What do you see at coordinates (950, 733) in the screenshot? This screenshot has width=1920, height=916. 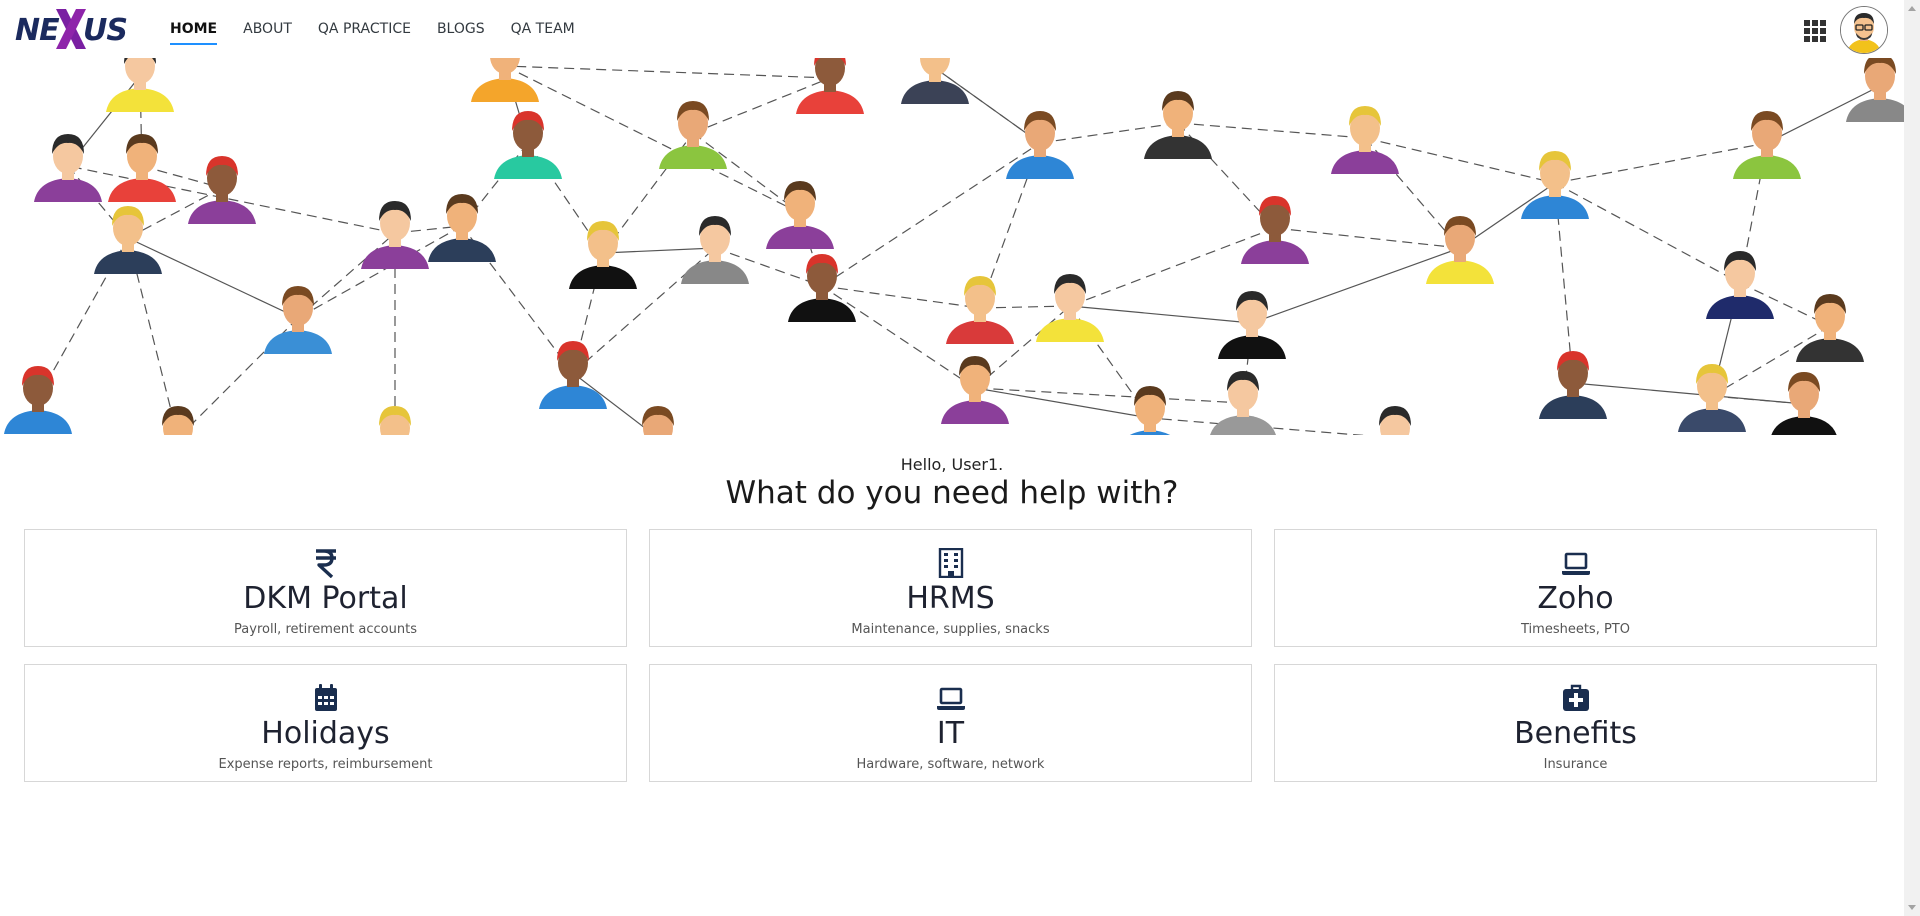 I see `card-title: IT` at bounding box center [950, 733].